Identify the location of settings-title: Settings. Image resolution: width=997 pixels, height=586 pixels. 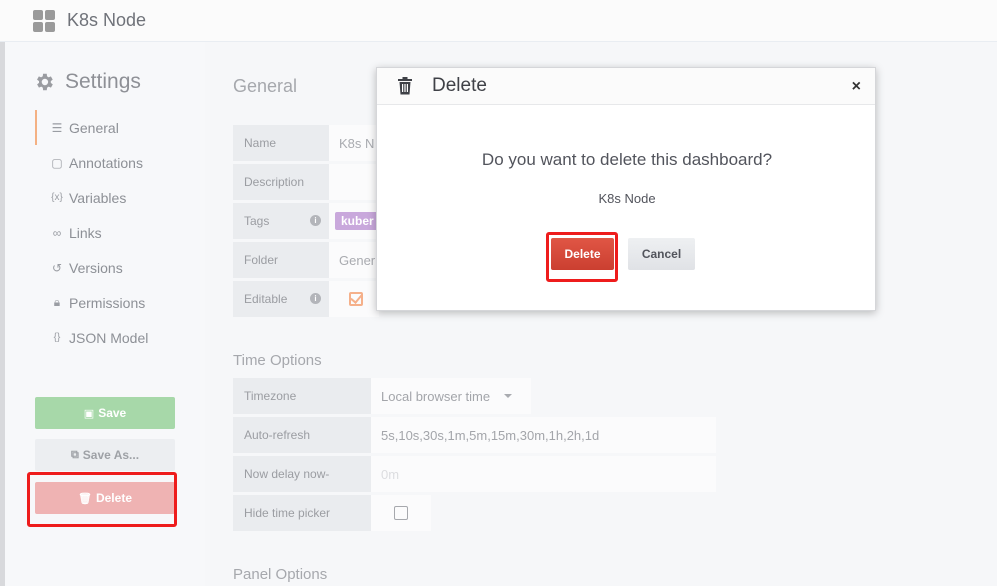
(103, 81).